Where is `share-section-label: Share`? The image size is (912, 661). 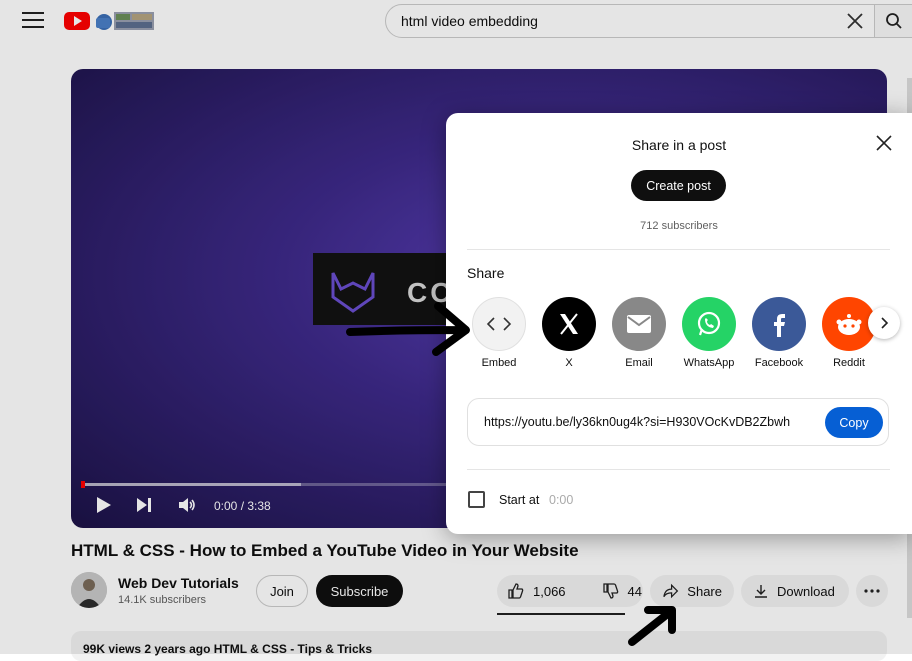 share-section-label: Share is located at coordinates (486, 273).